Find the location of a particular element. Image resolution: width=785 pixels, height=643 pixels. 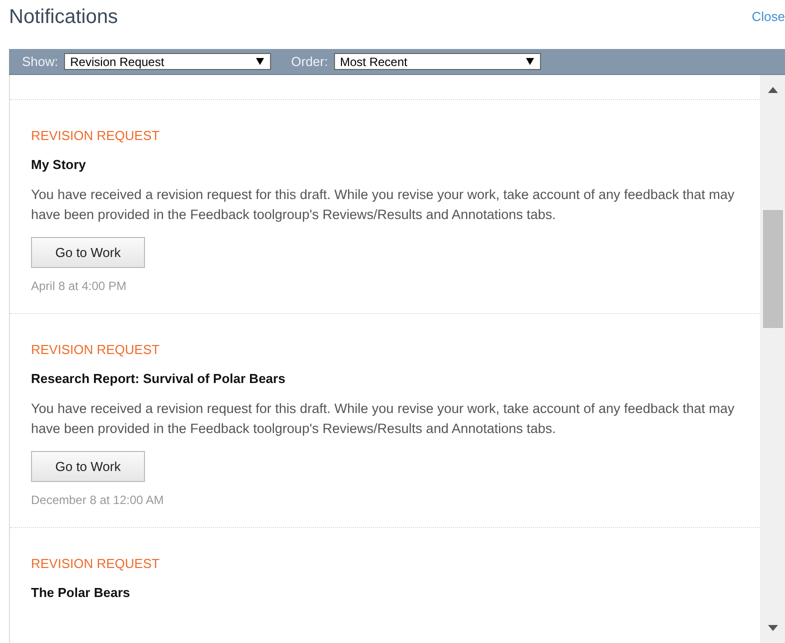

notification-date: December 8 at 12:00 AM is located at coordinates (97, 500).